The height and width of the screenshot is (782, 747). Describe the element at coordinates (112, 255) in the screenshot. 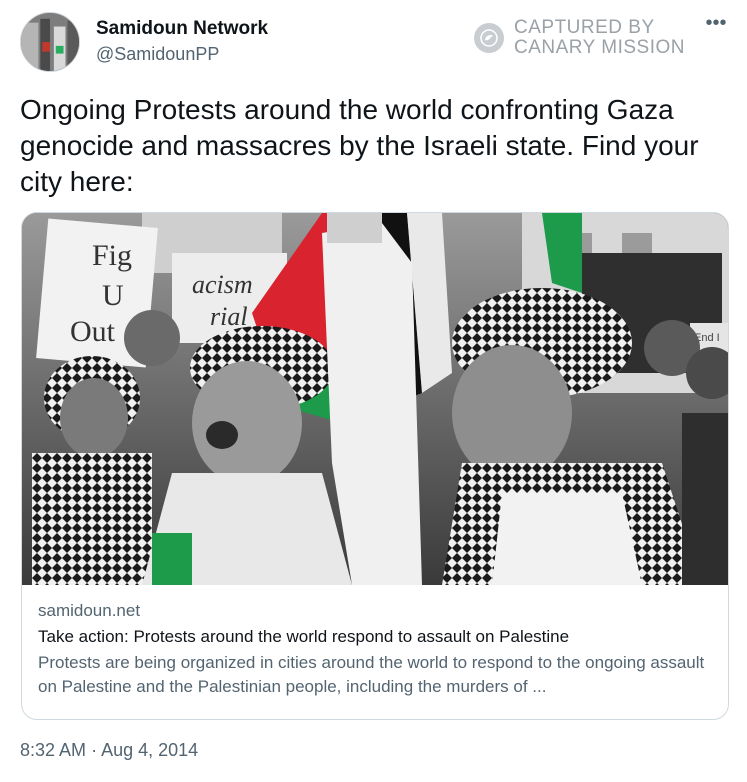

I see `sign-text-1: Fig` at that location.